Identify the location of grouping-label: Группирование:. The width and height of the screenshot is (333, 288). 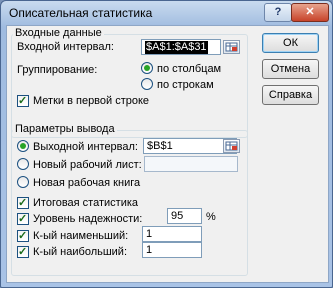
(57, 70).